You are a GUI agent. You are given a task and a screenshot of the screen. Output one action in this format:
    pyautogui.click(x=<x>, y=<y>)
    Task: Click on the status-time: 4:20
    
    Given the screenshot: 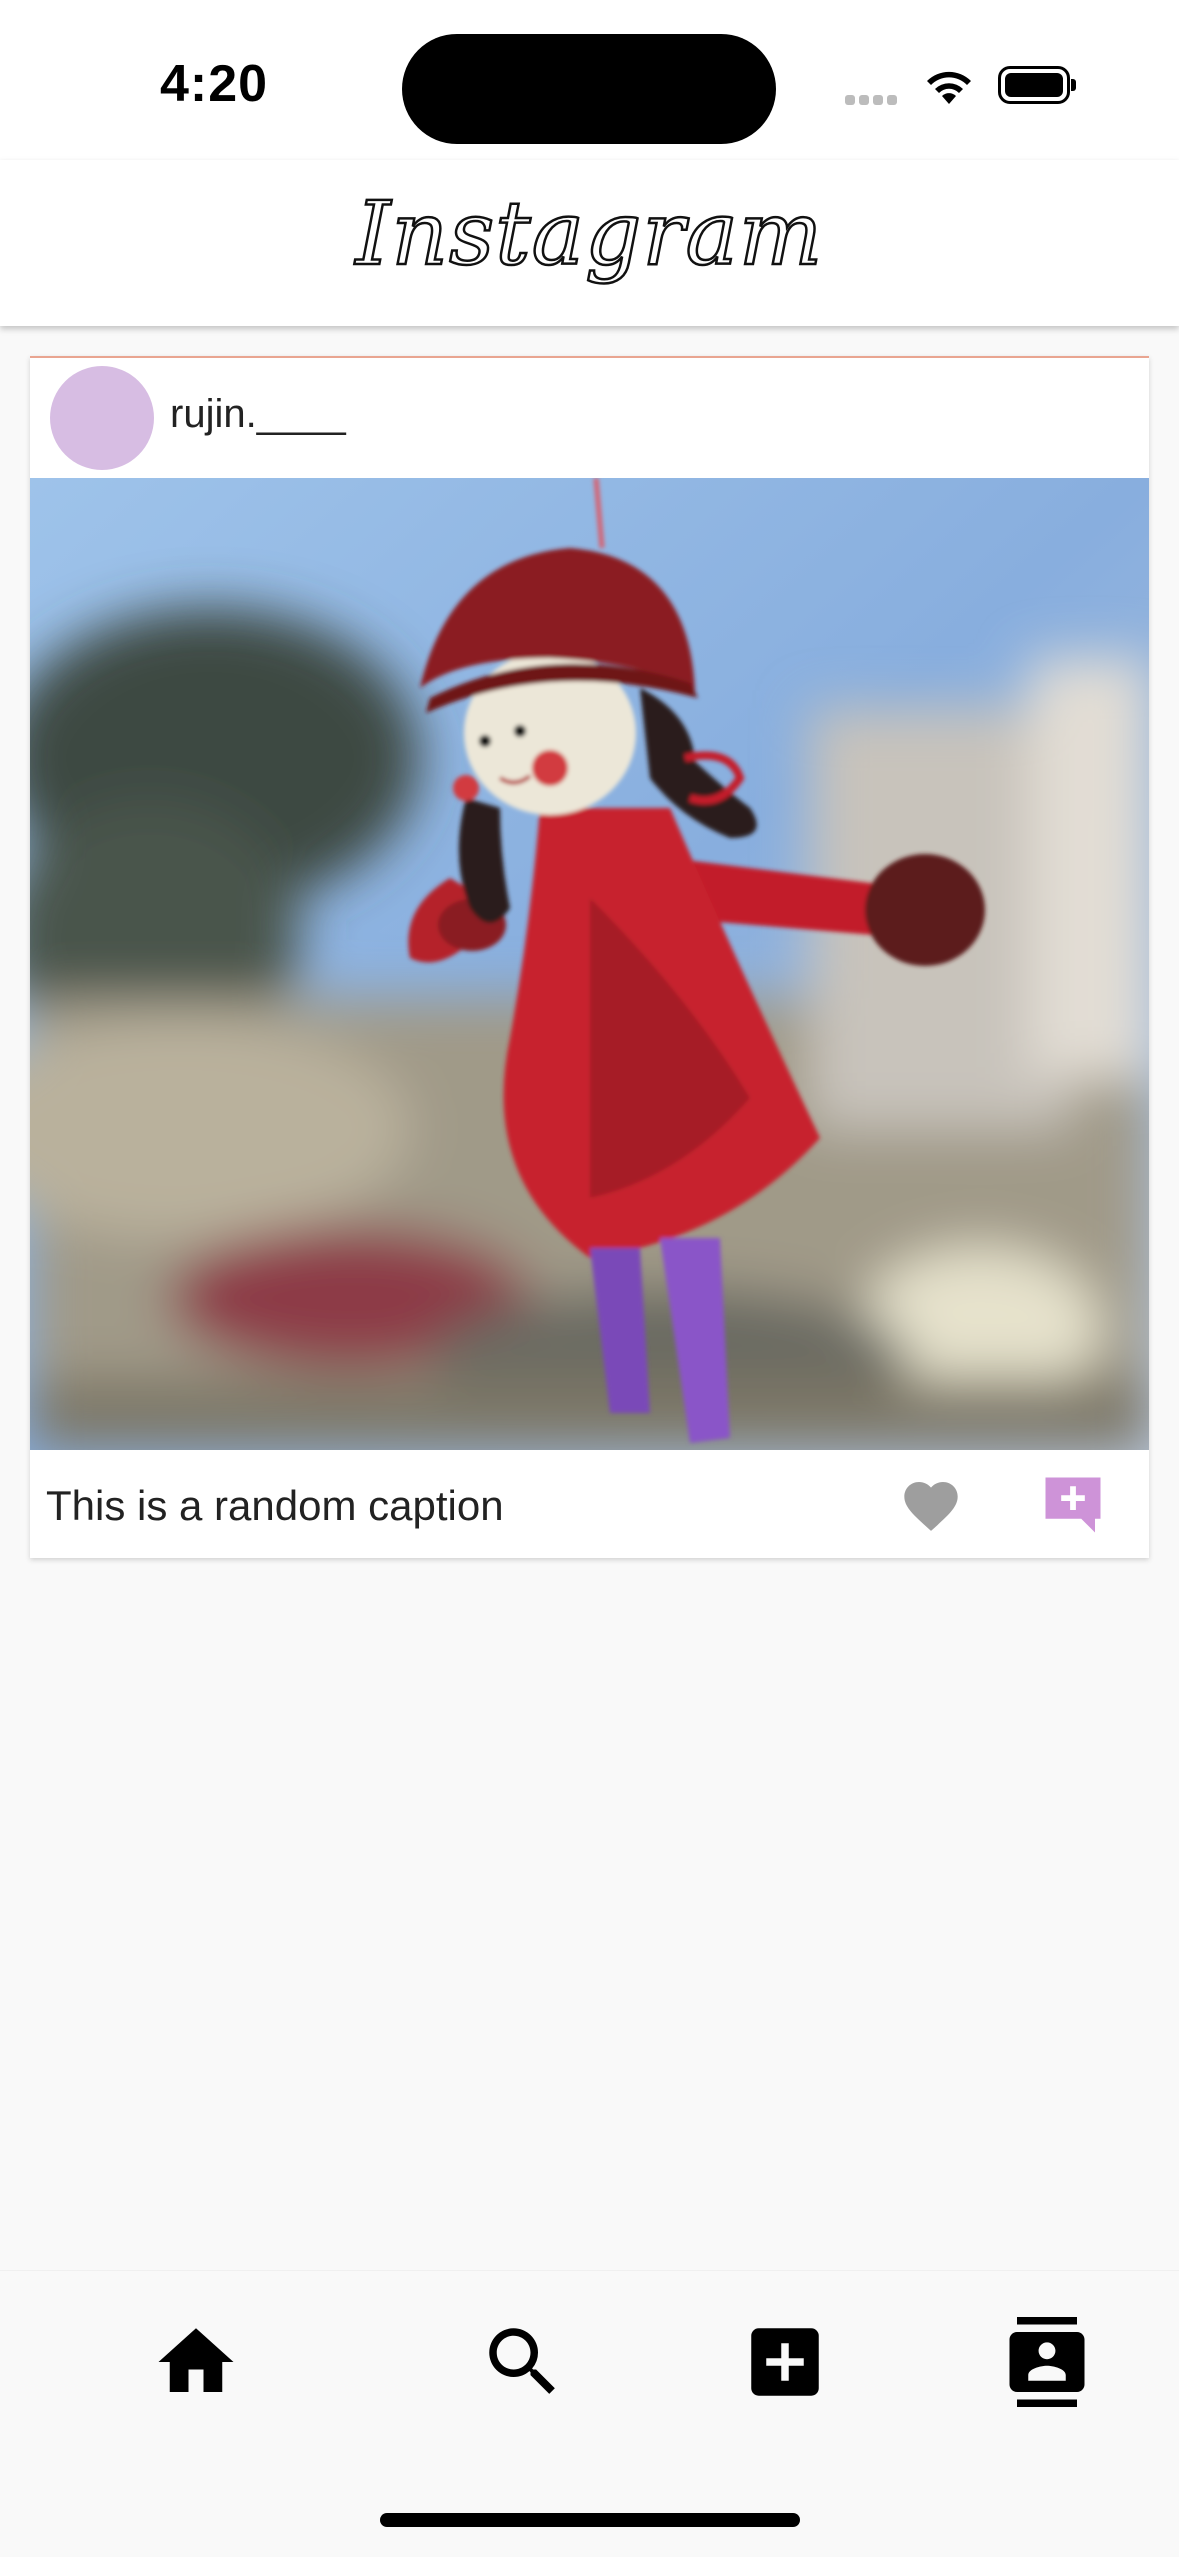 What is the action you would take?
    pyautogui.click(x=214, y=84)
    